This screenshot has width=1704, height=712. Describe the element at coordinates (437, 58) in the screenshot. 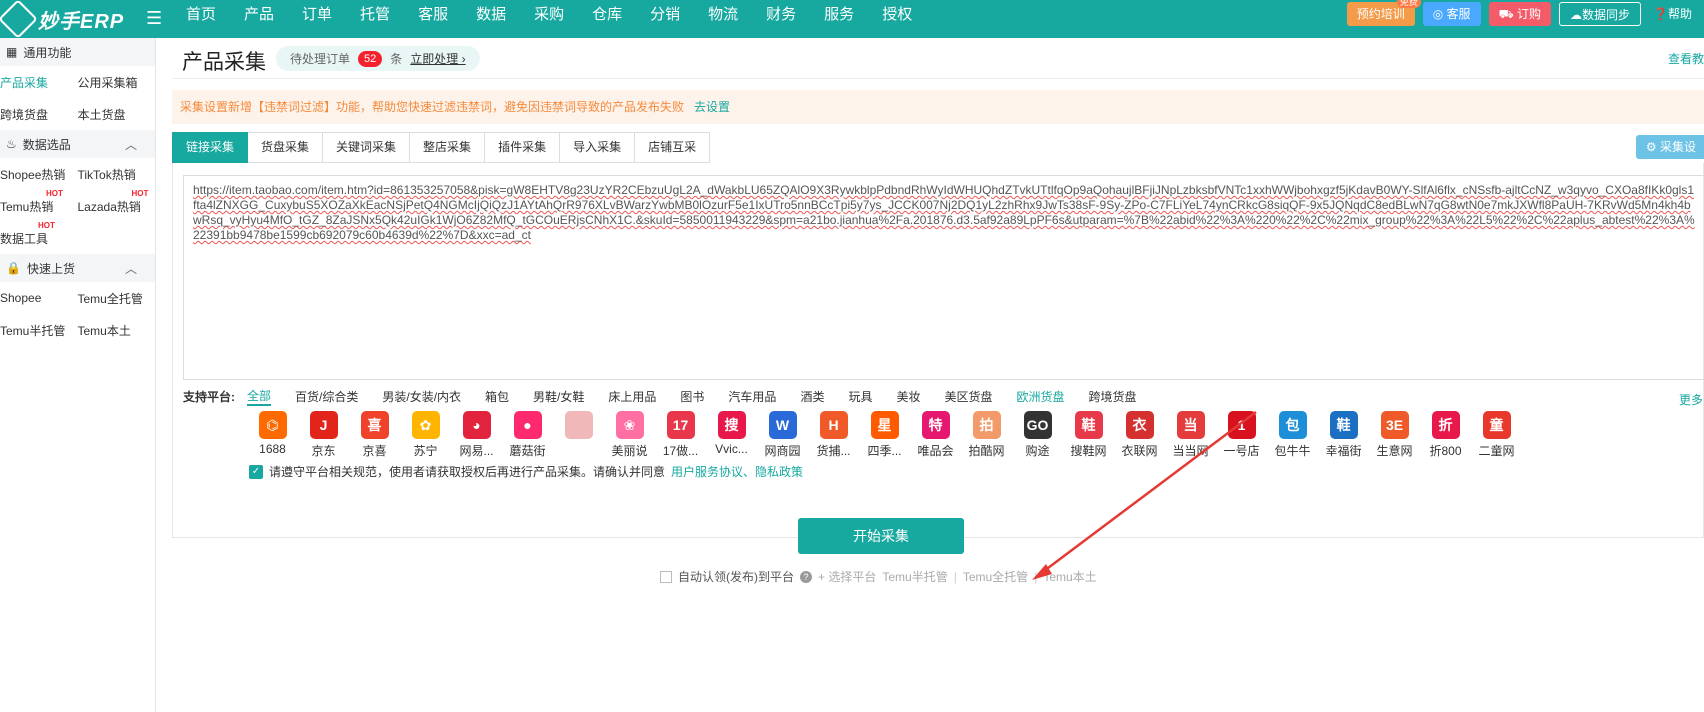

I see `process-now-link: 立即处理 ›` at that location.